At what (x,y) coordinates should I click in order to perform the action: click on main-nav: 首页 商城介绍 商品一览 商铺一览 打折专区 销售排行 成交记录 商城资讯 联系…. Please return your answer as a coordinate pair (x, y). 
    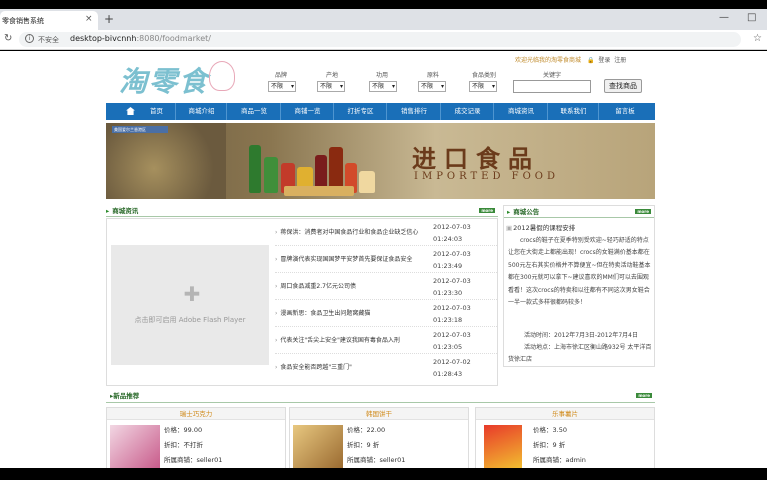
    Looking at the image, I should click on (380, 111).